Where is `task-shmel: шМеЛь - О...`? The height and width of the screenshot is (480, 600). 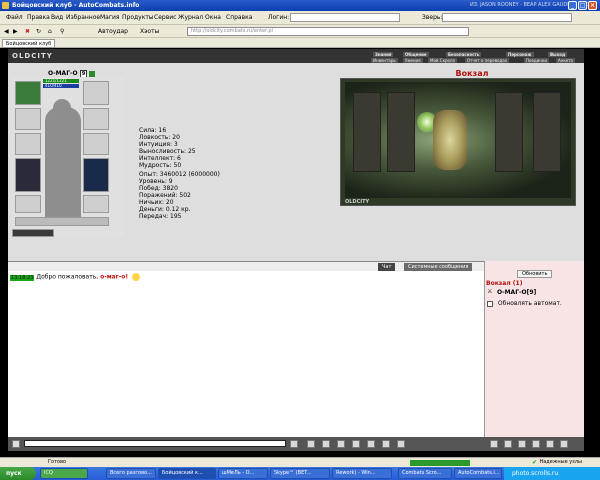 task-shmel: шМеЛь - О... is located at coordinates (243, 473).